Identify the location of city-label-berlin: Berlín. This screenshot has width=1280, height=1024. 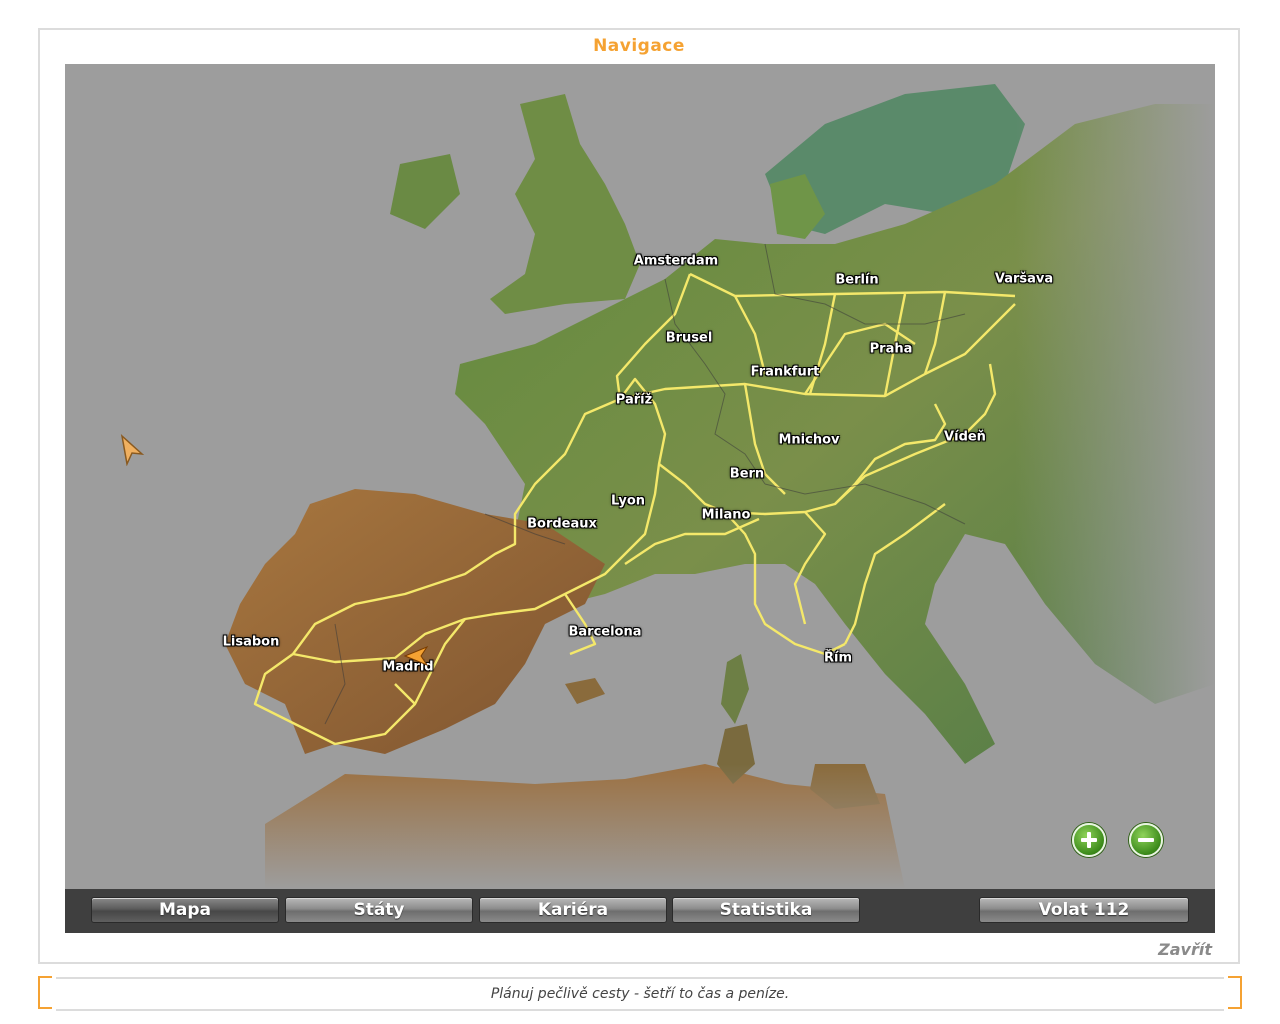
(856, 280).